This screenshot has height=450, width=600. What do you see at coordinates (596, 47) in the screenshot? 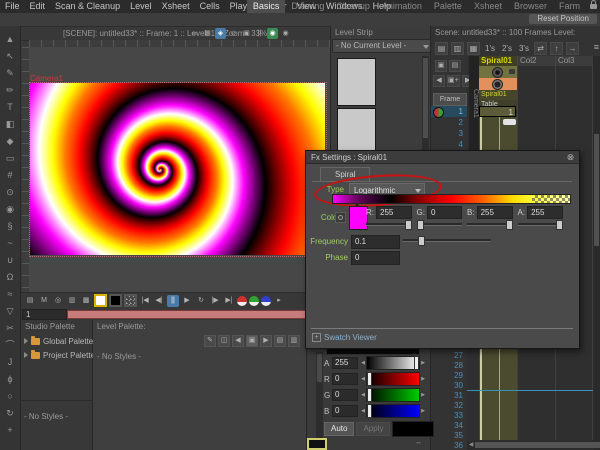
I see `xsheet-menu-icon: ≡` at bounding box center [596, 47].